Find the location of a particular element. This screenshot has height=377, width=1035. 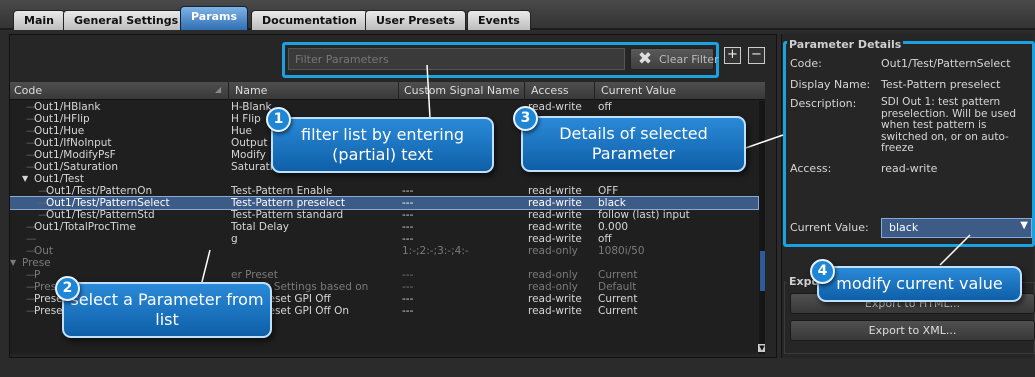

cell-name: Test-Pattern standard is located at coordinates (287, 215).